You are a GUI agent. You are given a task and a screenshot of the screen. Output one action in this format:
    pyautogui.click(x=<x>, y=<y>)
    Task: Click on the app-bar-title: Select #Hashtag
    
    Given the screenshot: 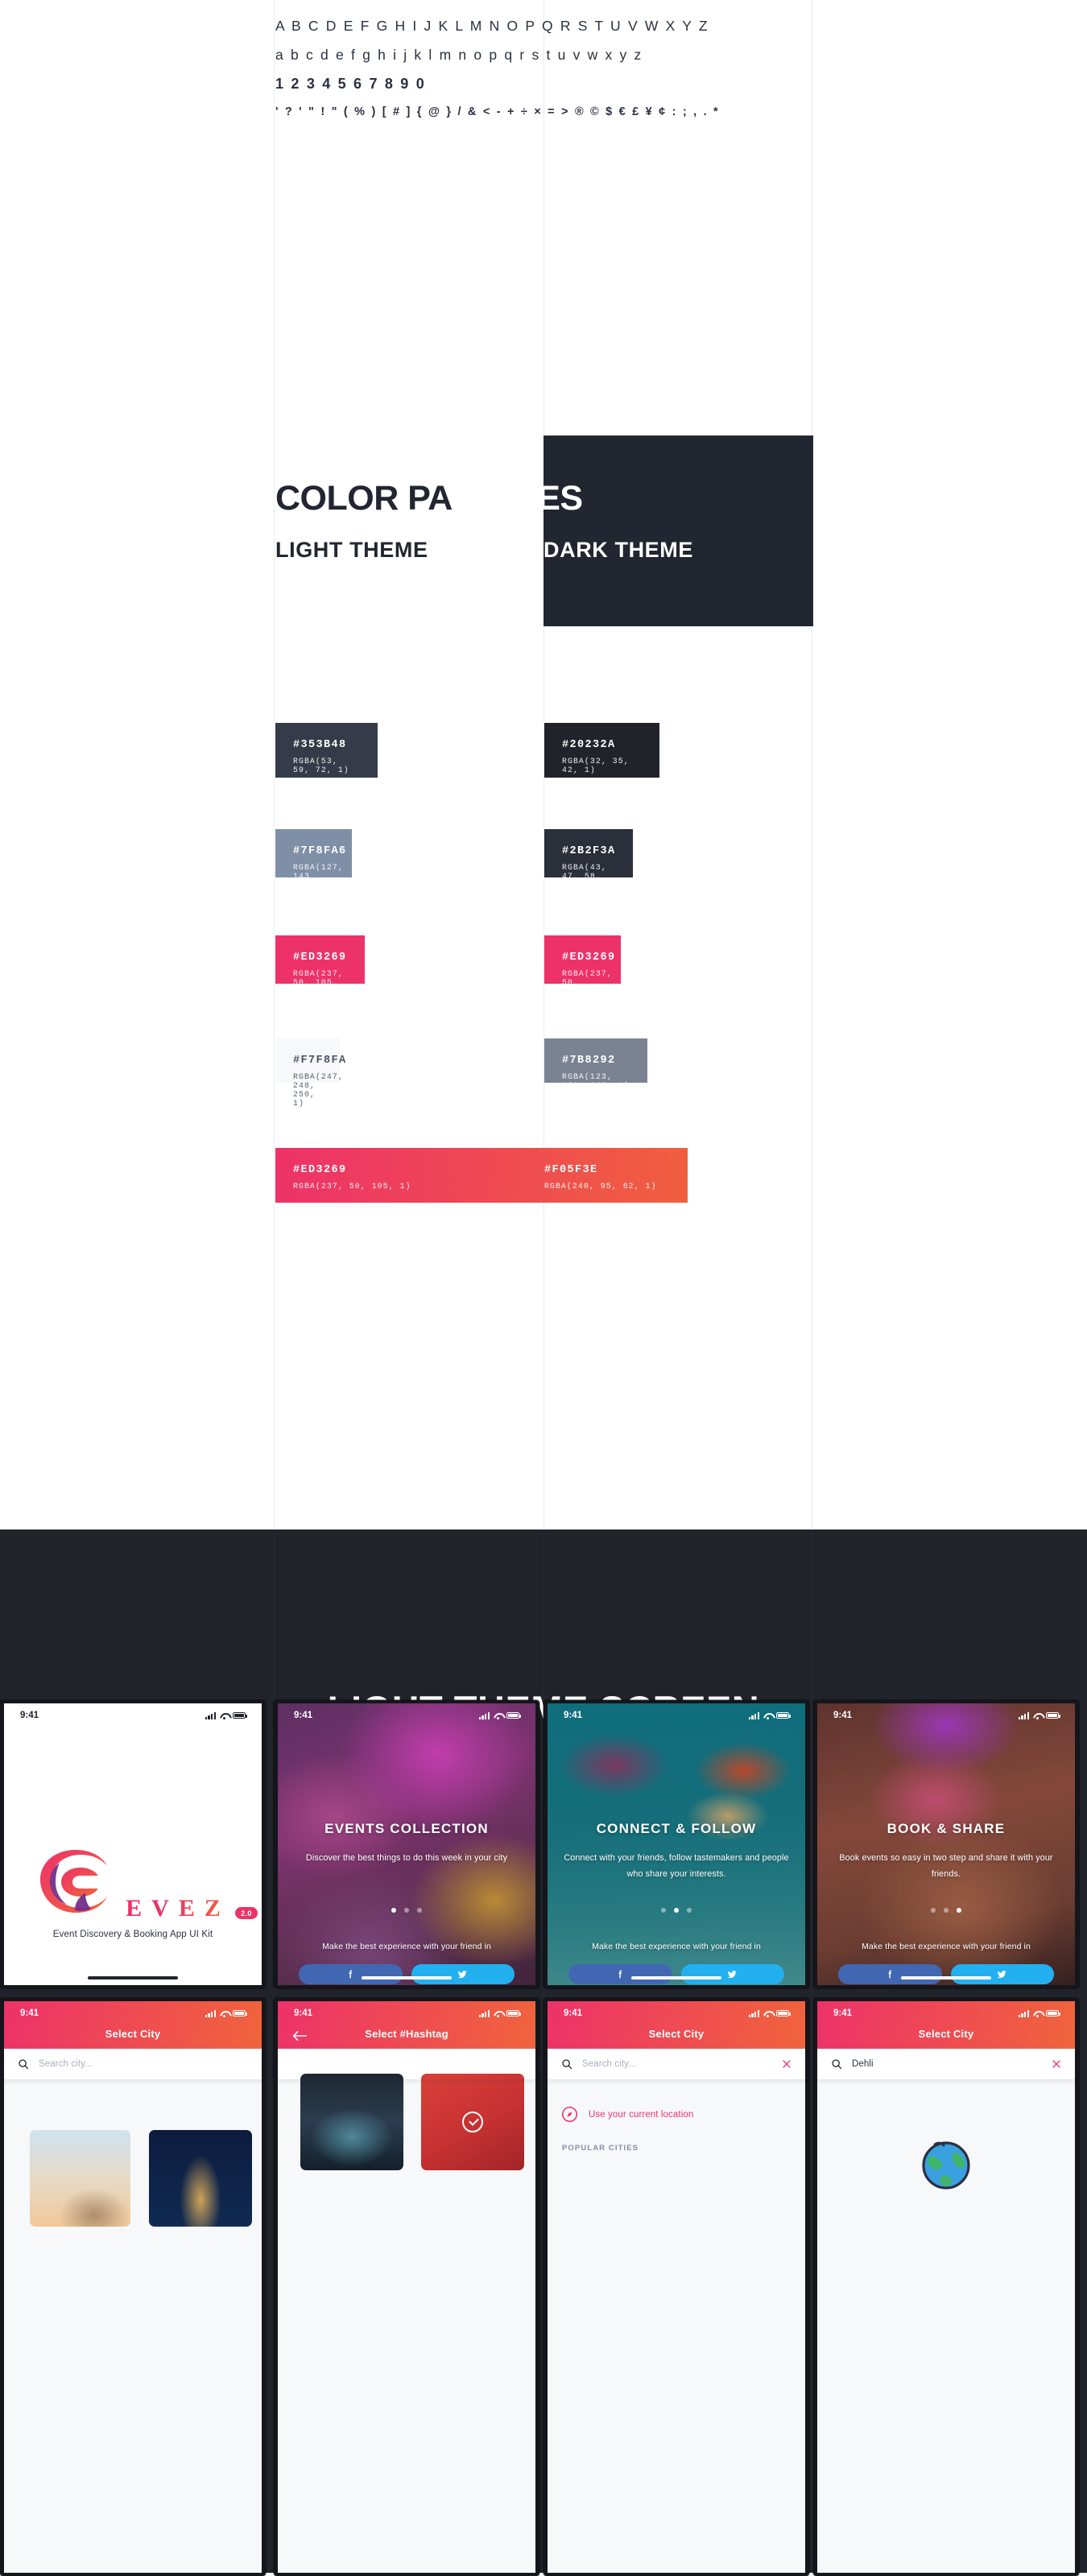 What is the action you would take?
    pyautogui.click(x=406, y=2034)
    